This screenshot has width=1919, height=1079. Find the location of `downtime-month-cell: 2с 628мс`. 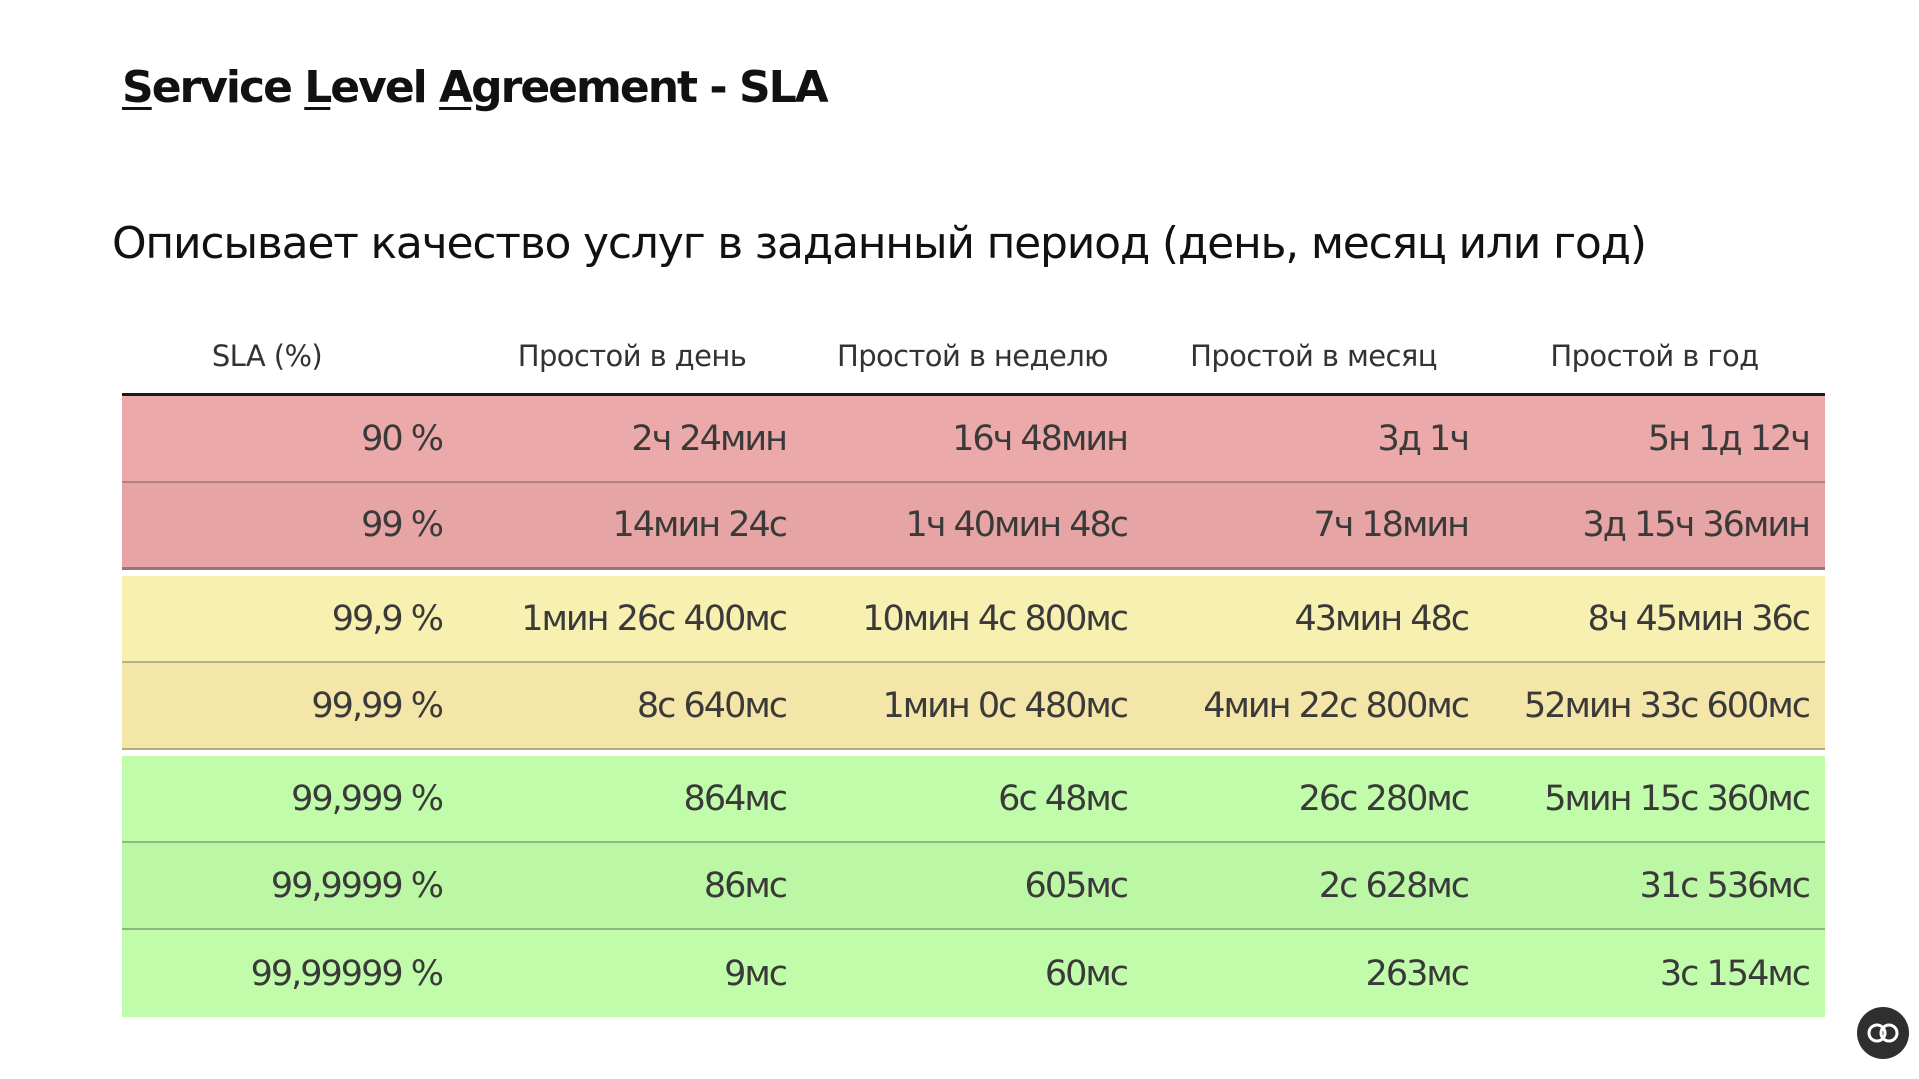

downtime-month-cell: 2с 628мс is located at coordinates (1394, 885).